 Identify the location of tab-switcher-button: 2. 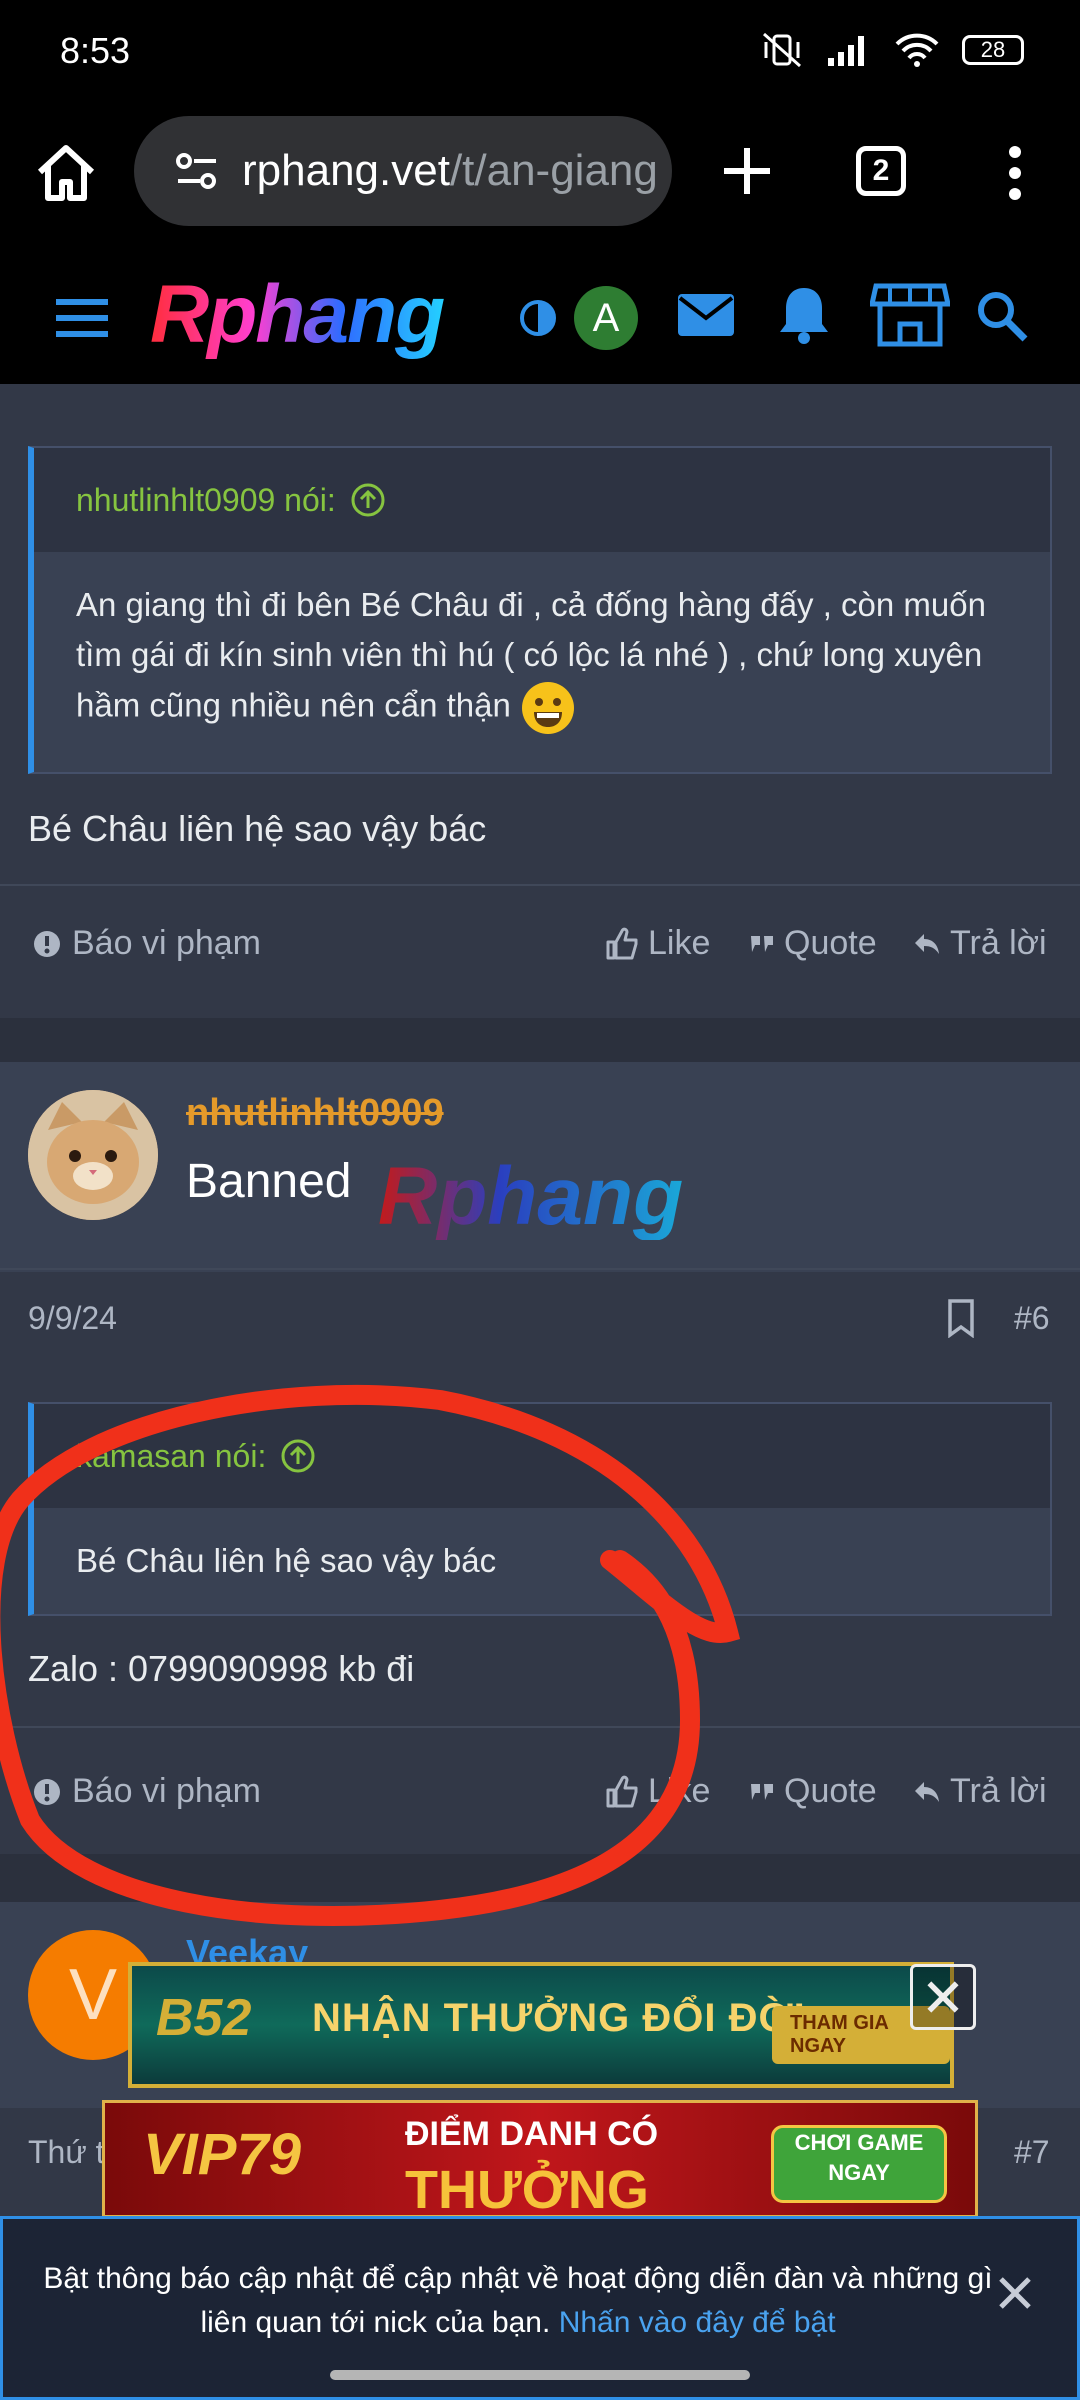
(881, 171).